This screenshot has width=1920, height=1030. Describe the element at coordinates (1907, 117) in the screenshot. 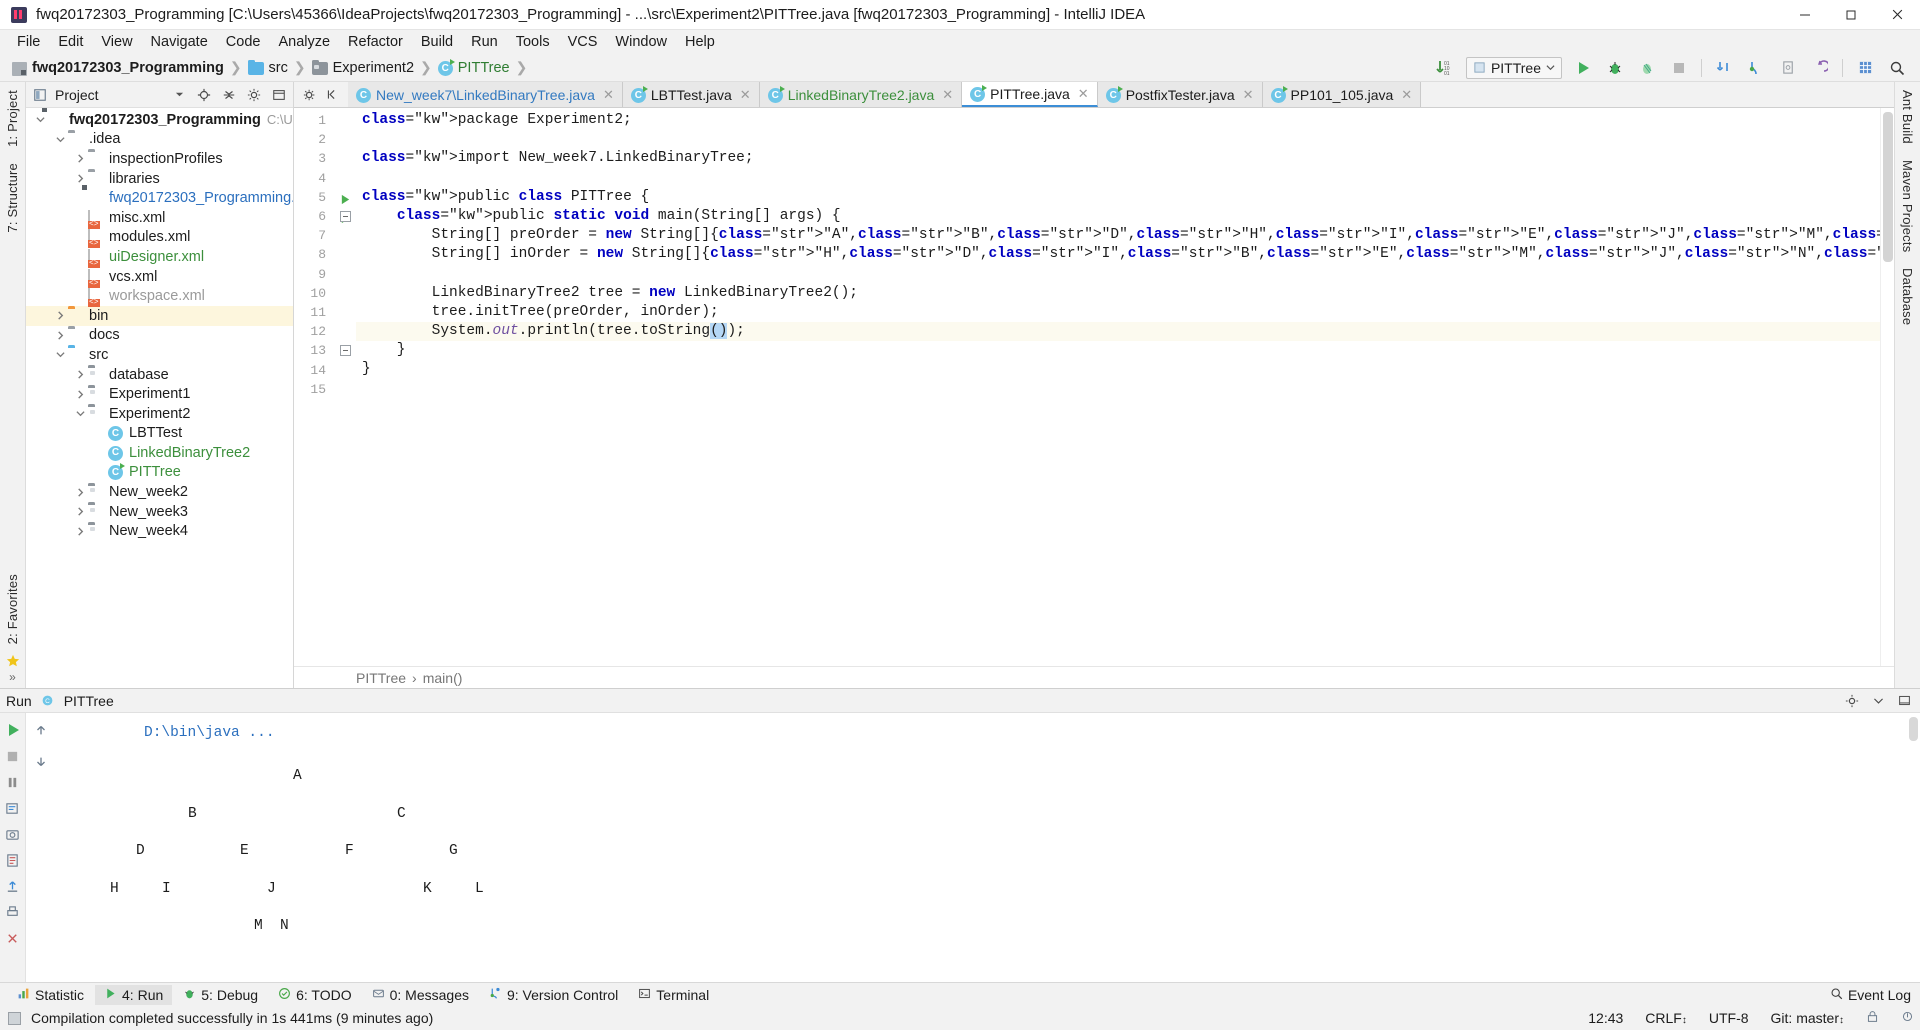

I see `tool-window-ant-build: Ant Build` at that location.